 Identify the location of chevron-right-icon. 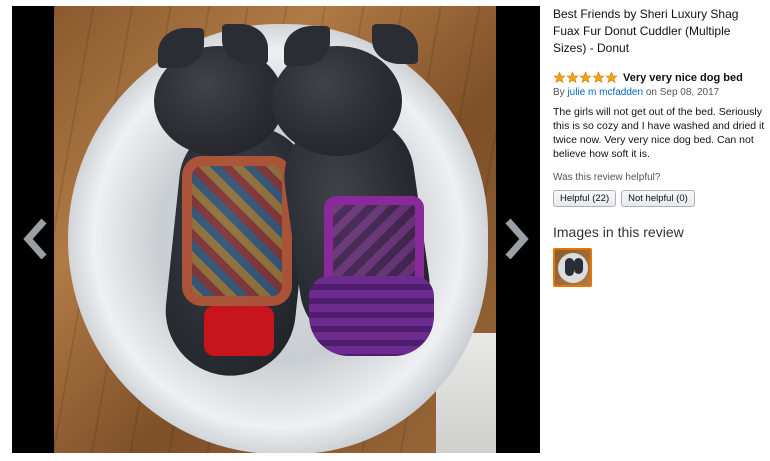
(517, 239).